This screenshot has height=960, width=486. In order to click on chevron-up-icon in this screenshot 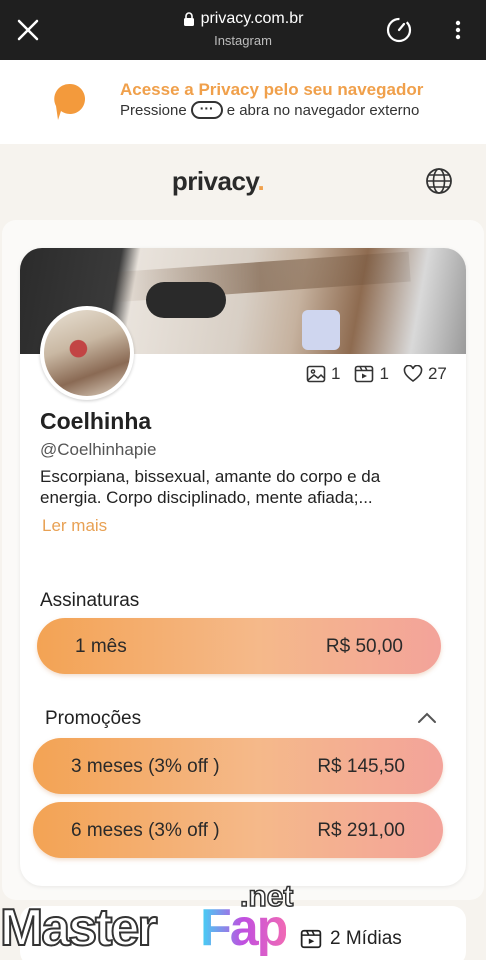, I will do `click(427, 718)`.